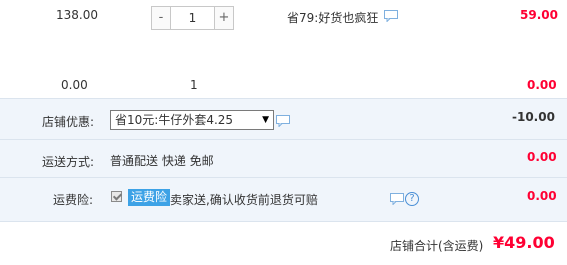 The height and width of the screenshot is (265, 567). Describe the element at coordinates (68, 122) in the screenshot. I see `shop-discount-label: 店铺优惠:` at that location.